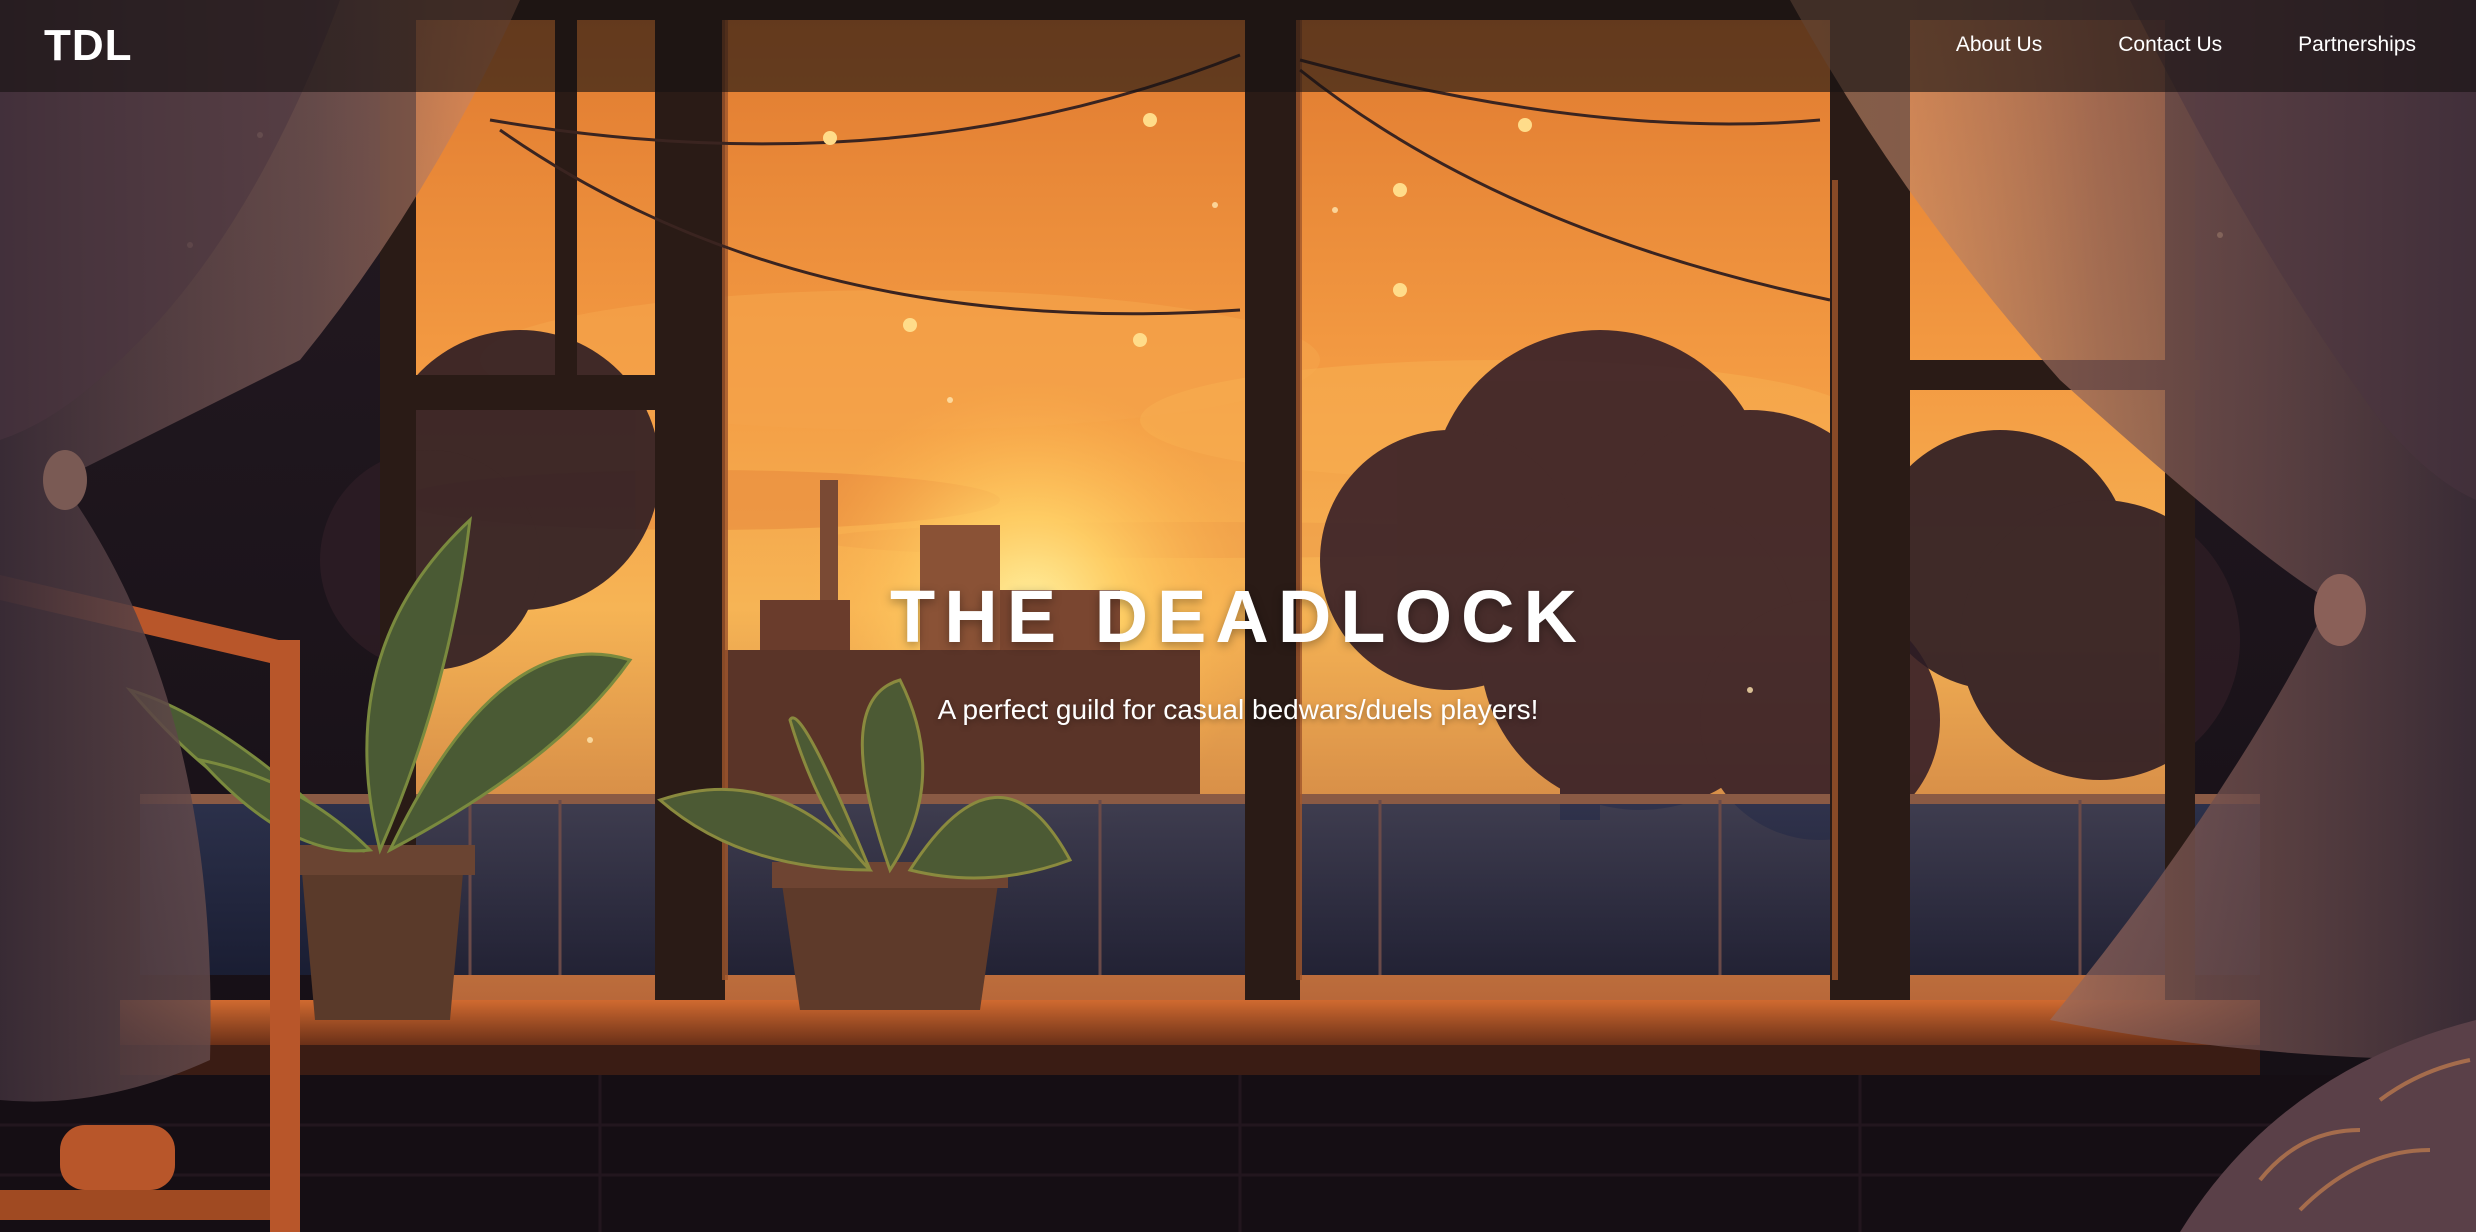 This screenshot has height=1232, width=2476. I want to click on nav-link-partnerships: Partnerships, so click(2357, 45).